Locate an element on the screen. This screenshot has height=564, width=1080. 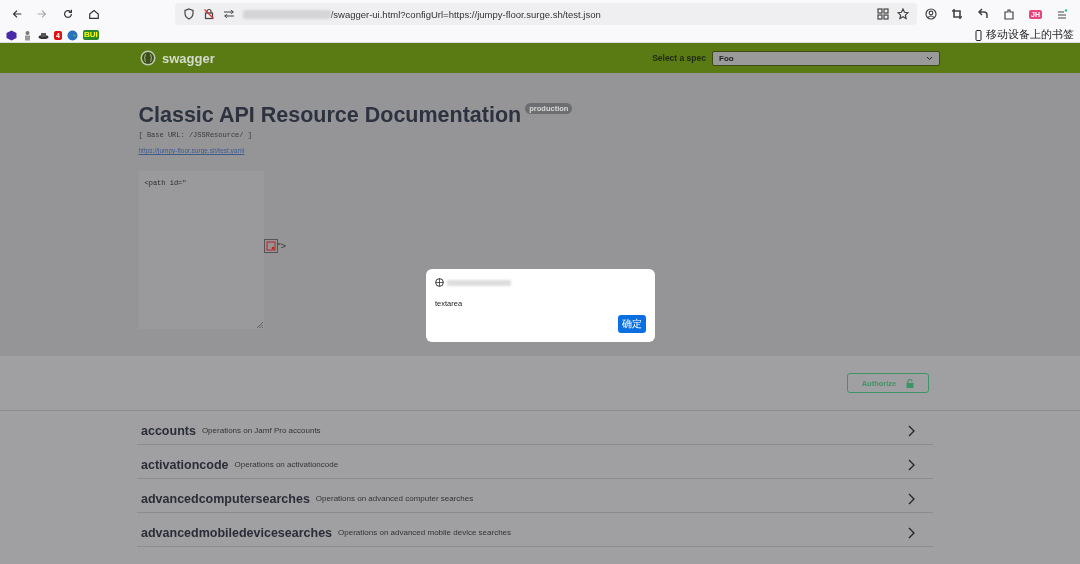
extensions-icon is located at coordinates (1009, 14).